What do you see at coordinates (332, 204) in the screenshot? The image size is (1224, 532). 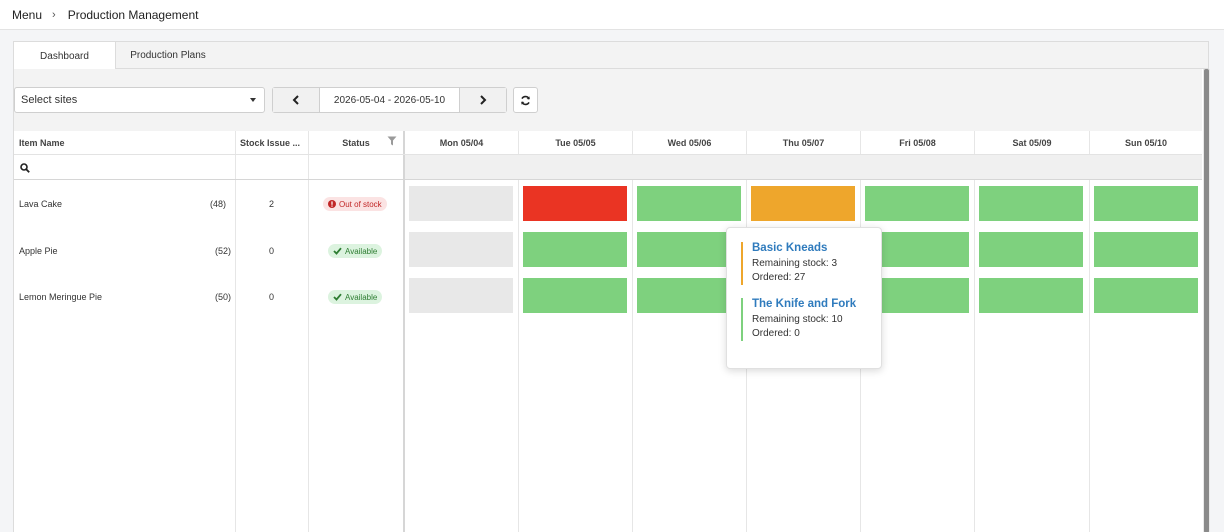 I see `alert-icon` at bounding box center [332, 204].